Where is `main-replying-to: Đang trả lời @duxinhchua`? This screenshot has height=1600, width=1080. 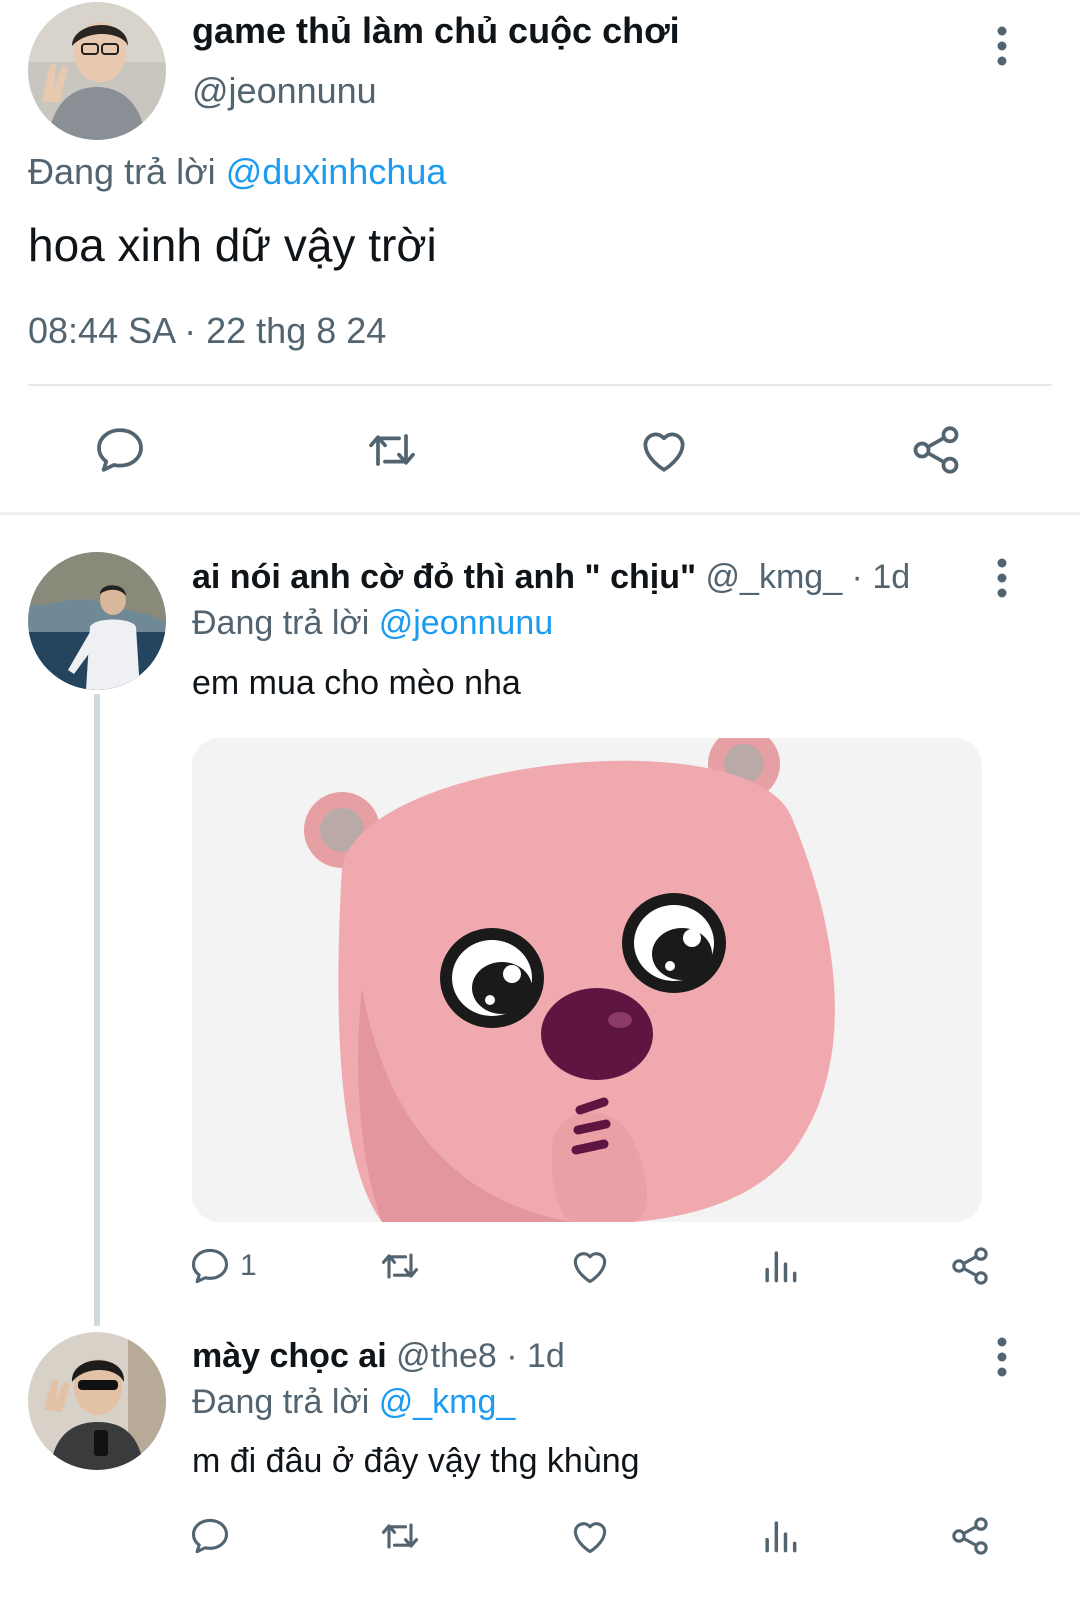
main-replying-to: Đang trả lời @duxinhchua is located at coordinates (237, 172).